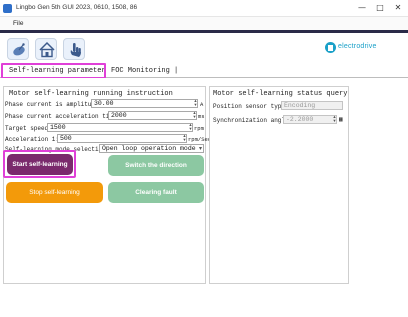  Describe the element at coordinates (151, 148) in the screenshot. I see `mode-selection-dropdown: Open loop operation mode` at that location.